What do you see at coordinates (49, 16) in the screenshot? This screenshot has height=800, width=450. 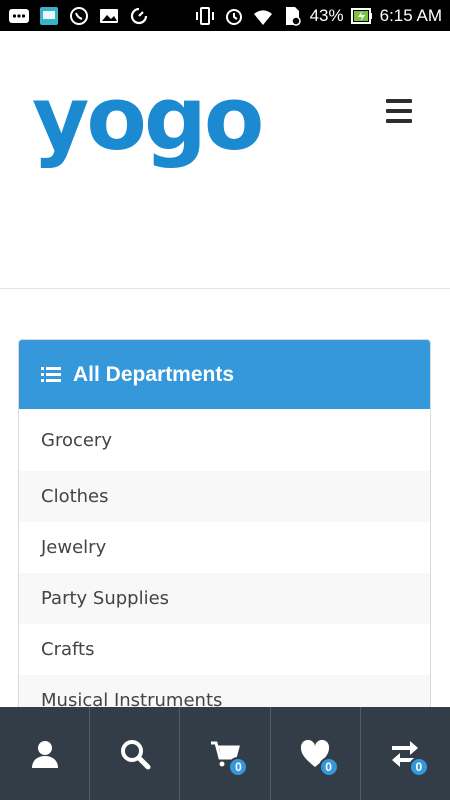 I see `app-icon` at bounding box center [49, 16].